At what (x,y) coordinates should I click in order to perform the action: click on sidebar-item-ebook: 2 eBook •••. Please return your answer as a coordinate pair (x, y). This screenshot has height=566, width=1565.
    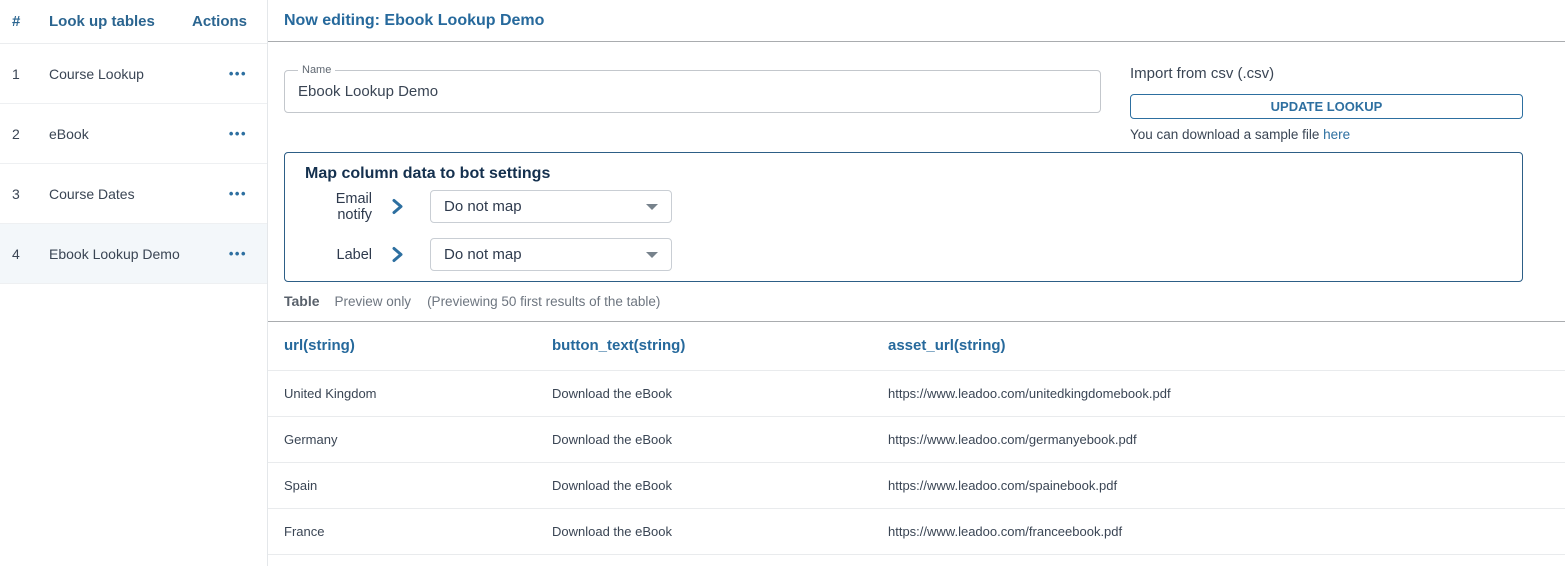
    Looking at the image, I should click on (133, 134).